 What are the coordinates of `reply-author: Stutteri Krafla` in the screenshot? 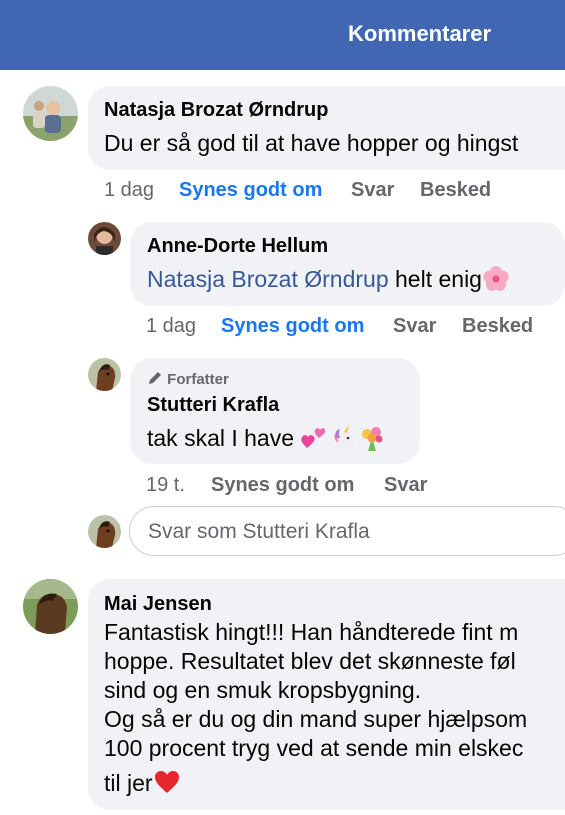 It's located at (213, 405).